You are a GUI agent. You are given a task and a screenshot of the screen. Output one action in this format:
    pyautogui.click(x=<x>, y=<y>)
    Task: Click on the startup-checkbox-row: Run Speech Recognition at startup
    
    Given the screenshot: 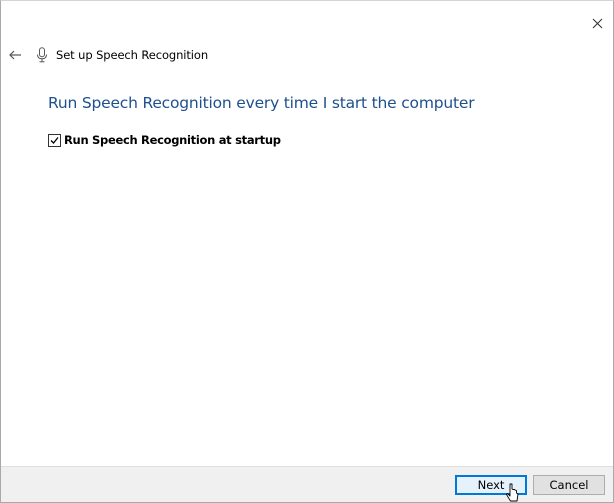 What is the action you would take?
    pyautogui.click(x=164, y=140)
    